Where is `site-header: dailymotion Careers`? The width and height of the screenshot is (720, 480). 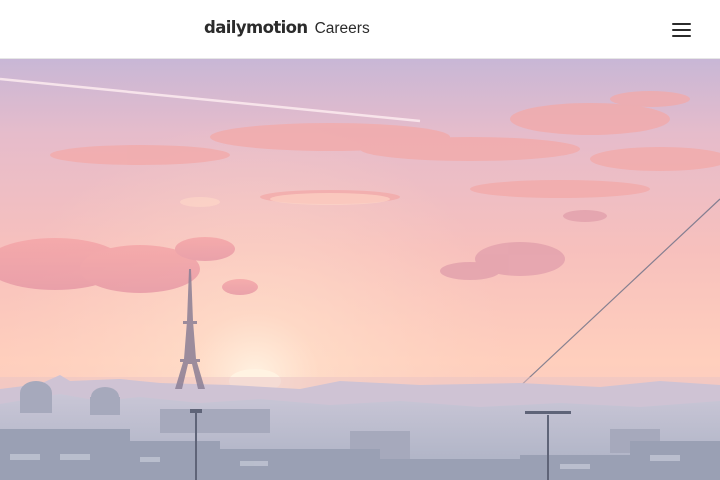 site-header: dailymotion Careers is located at coordinates (360, 29).